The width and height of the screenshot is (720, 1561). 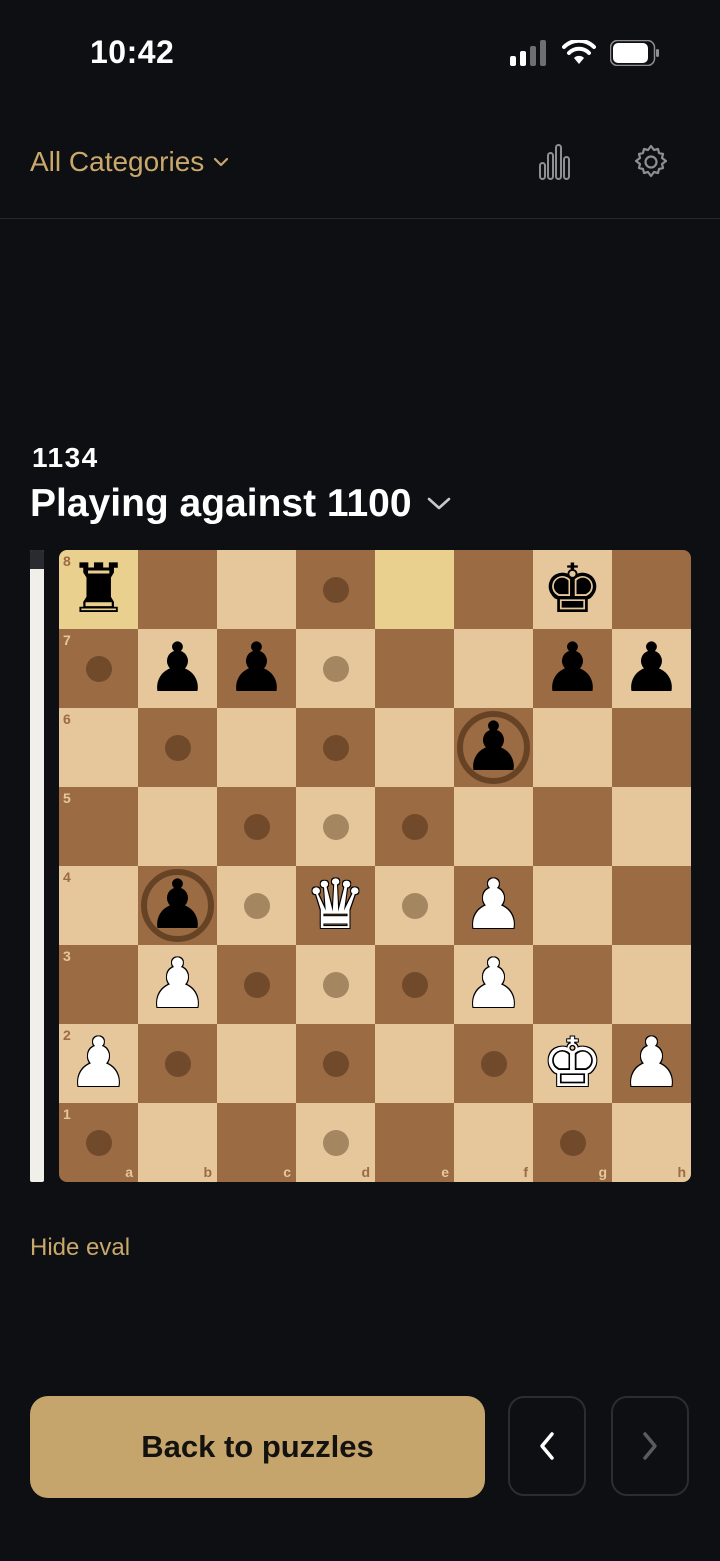 I want to click on square-f3: ♟, so click(x=493, y=984).